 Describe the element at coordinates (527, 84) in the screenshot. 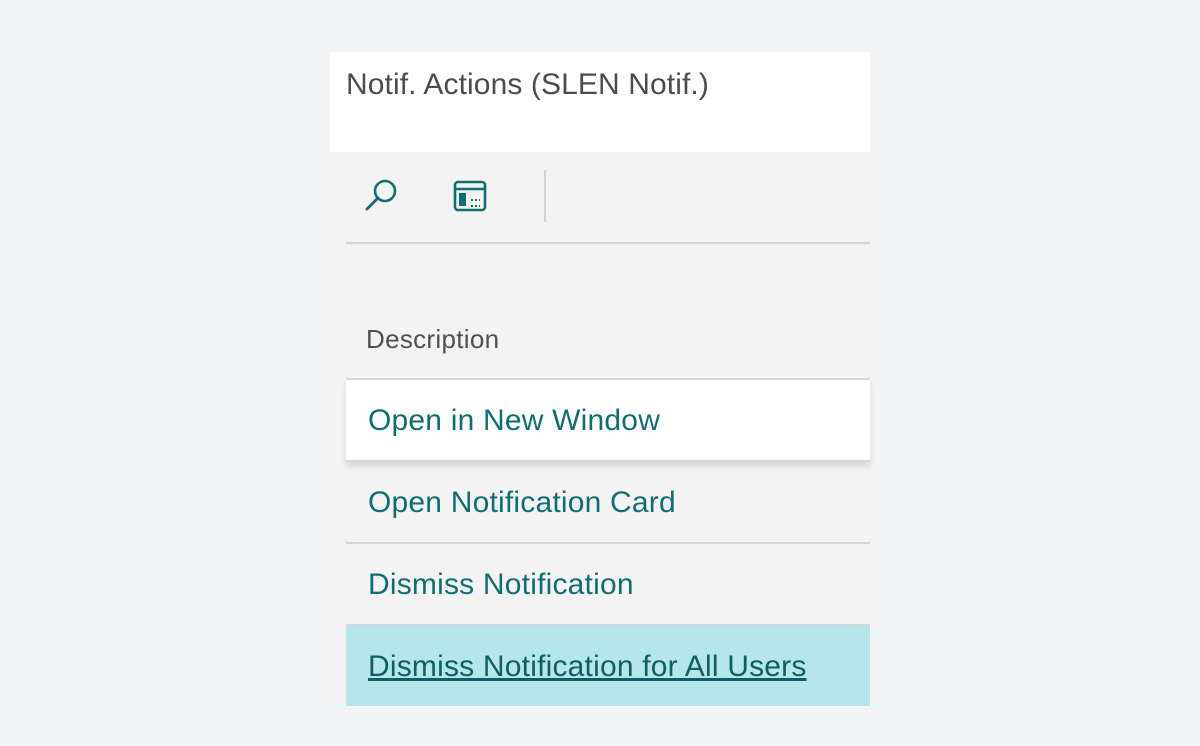

I see `page-title: Notif. Actions (SLEN Notif.)` at that location.